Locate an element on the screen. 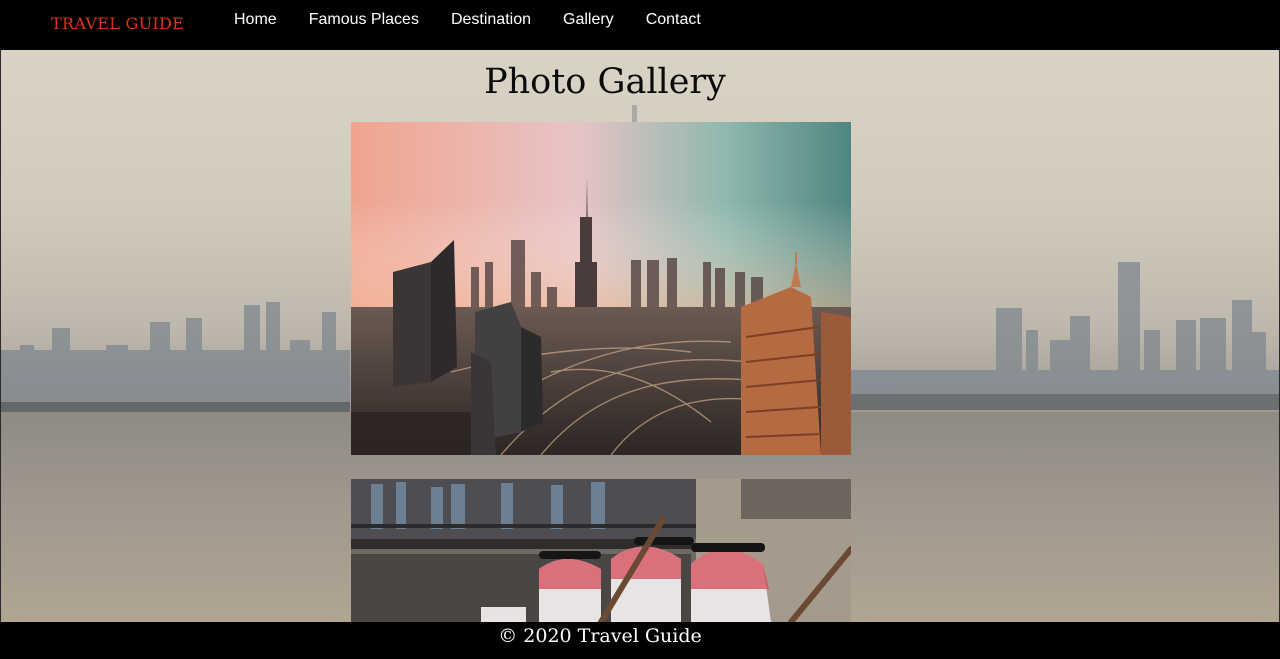 The image size is (1280, 659). nav-item-contact: Contact is located at coordinates (673, 20).